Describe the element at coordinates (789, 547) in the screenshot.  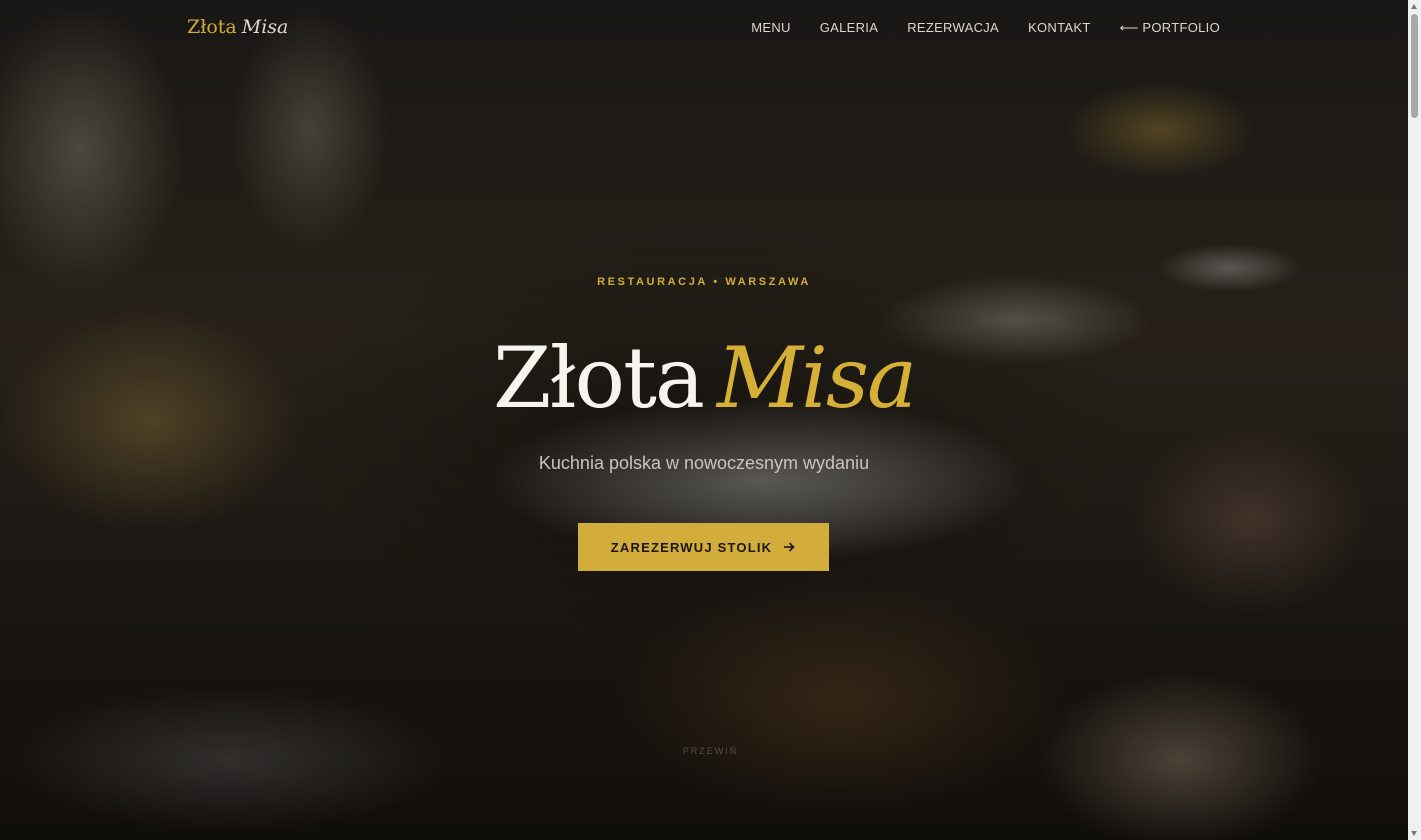
I see `arrow-right-icon` at that location.